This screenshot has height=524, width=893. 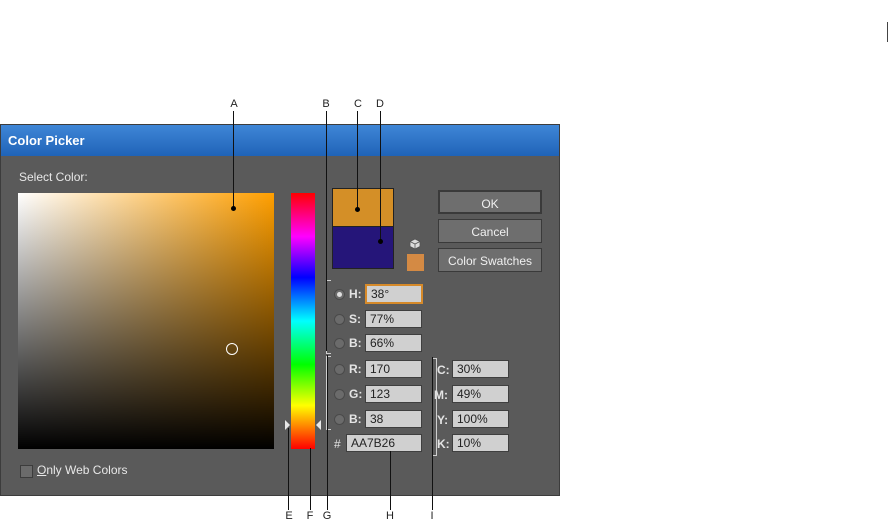 What do you see at coordinates (887, 32) in the screenshot?
I see `page-edge-mark` at bounding box center [887, 32].